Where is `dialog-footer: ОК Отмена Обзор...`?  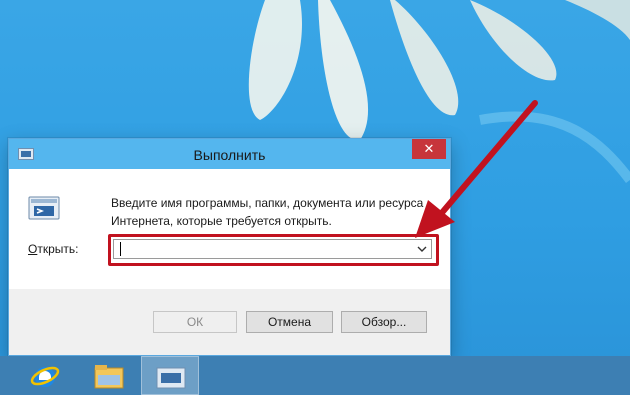
dialog-footer: ОК Отмена Обзор... is located at coordinates (229, 322).